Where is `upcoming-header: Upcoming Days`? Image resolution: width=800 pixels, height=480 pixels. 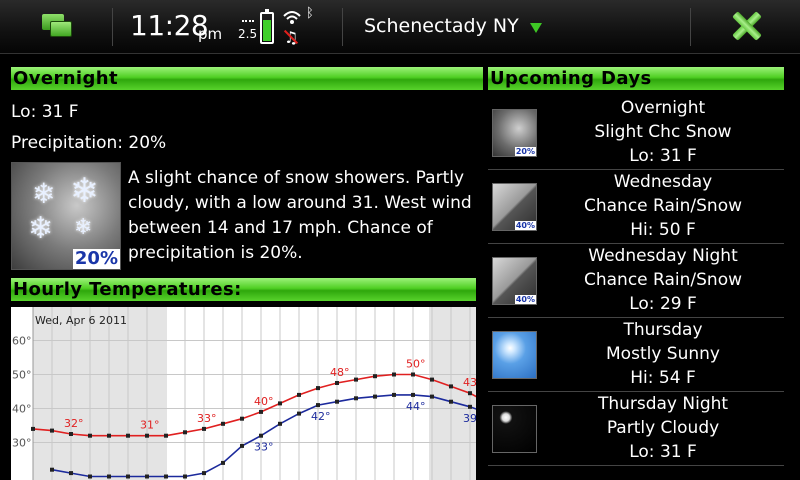
upcoming-header: Upcoming Days is located at coordinates (636, 78).